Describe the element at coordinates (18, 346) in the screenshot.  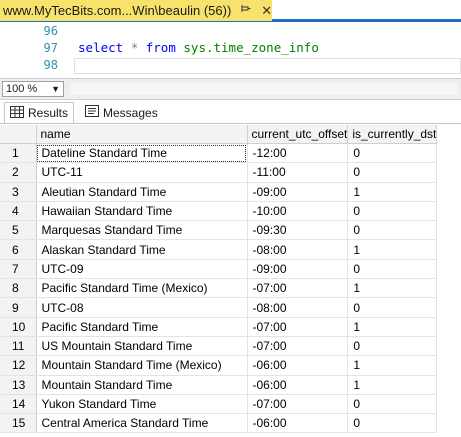
I see `row-number: 11` at that location.